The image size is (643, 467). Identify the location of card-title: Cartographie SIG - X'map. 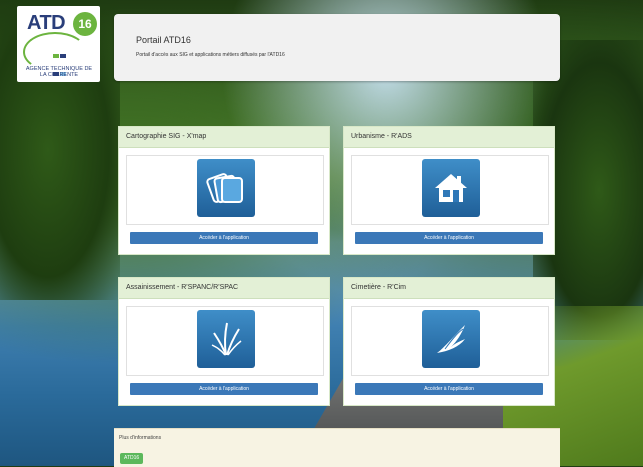
(224, 137).